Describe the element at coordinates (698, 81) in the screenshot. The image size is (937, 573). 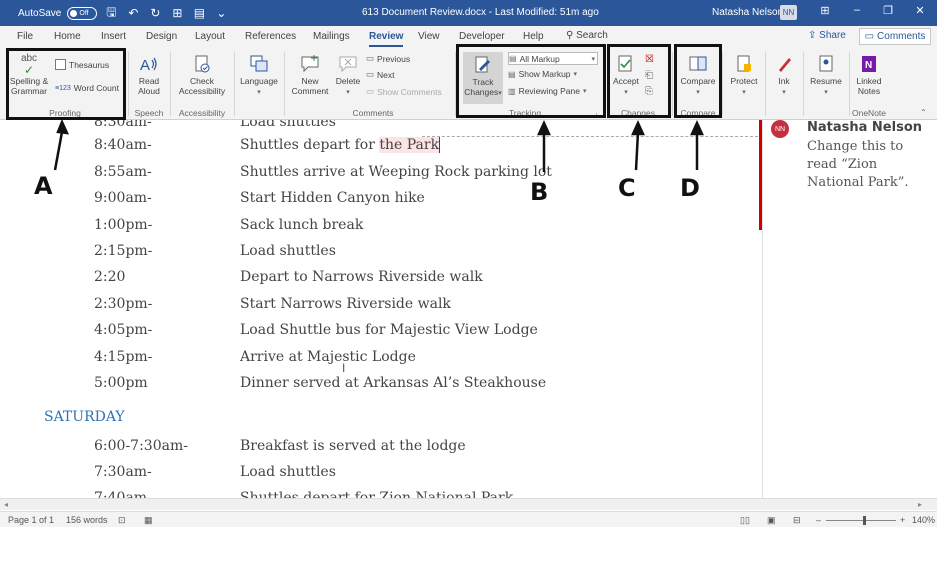
I see `highlight-box-d` at that location.